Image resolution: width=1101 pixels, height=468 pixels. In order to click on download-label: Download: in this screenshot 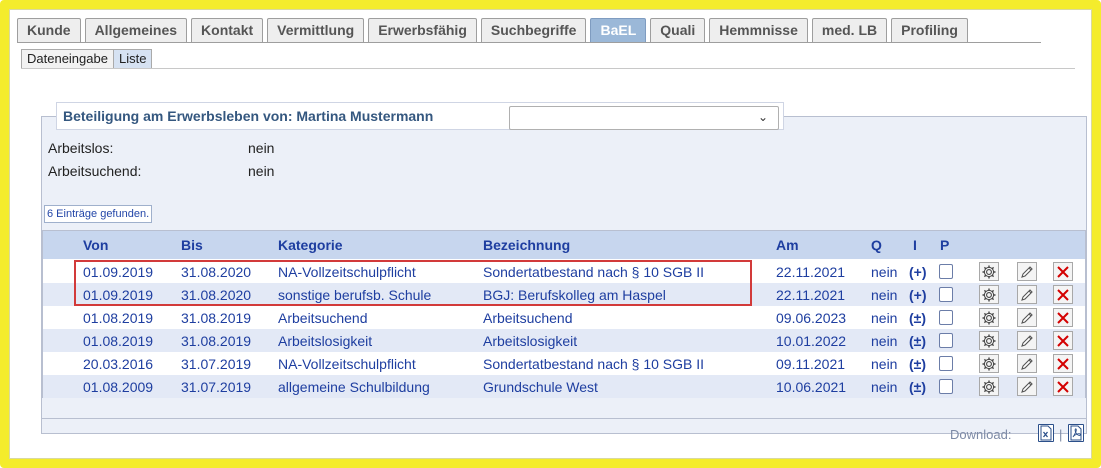, I will do `click(980, 434)`.